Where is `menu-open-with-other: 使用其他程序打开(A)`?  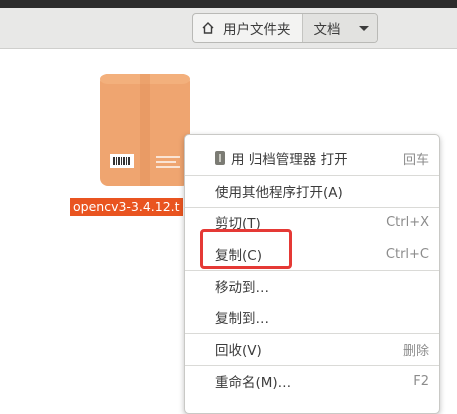
menu-open-with-other: 使用其他程序打开(A) is located at coordinates (312, 191).